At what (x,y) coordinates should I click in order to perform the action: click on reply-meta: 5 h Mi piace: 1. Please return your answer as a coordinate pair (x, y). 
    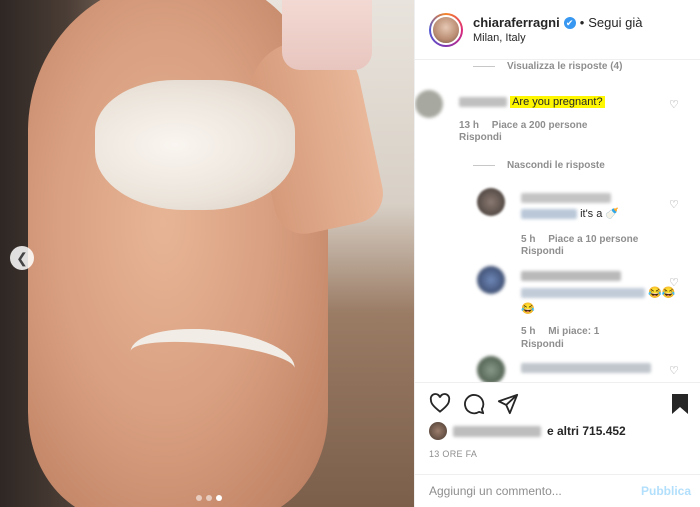
    Looking at the image, I should click on (565, 331).